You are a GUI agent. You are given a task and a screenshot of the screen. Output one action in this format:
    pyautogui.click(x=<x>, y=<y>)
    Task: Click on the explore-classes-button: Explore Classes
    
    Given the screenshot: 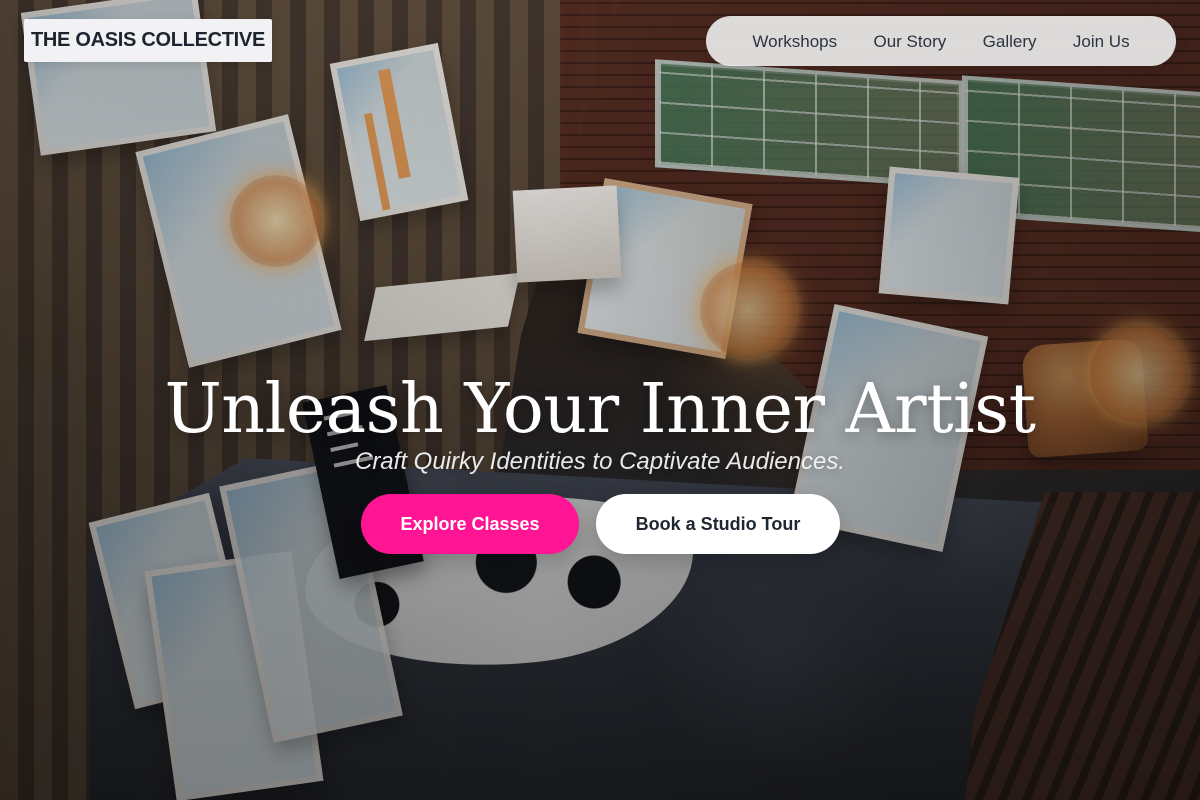 What is the action you would take?
    pyautogui.click(x=470, y=524)
    